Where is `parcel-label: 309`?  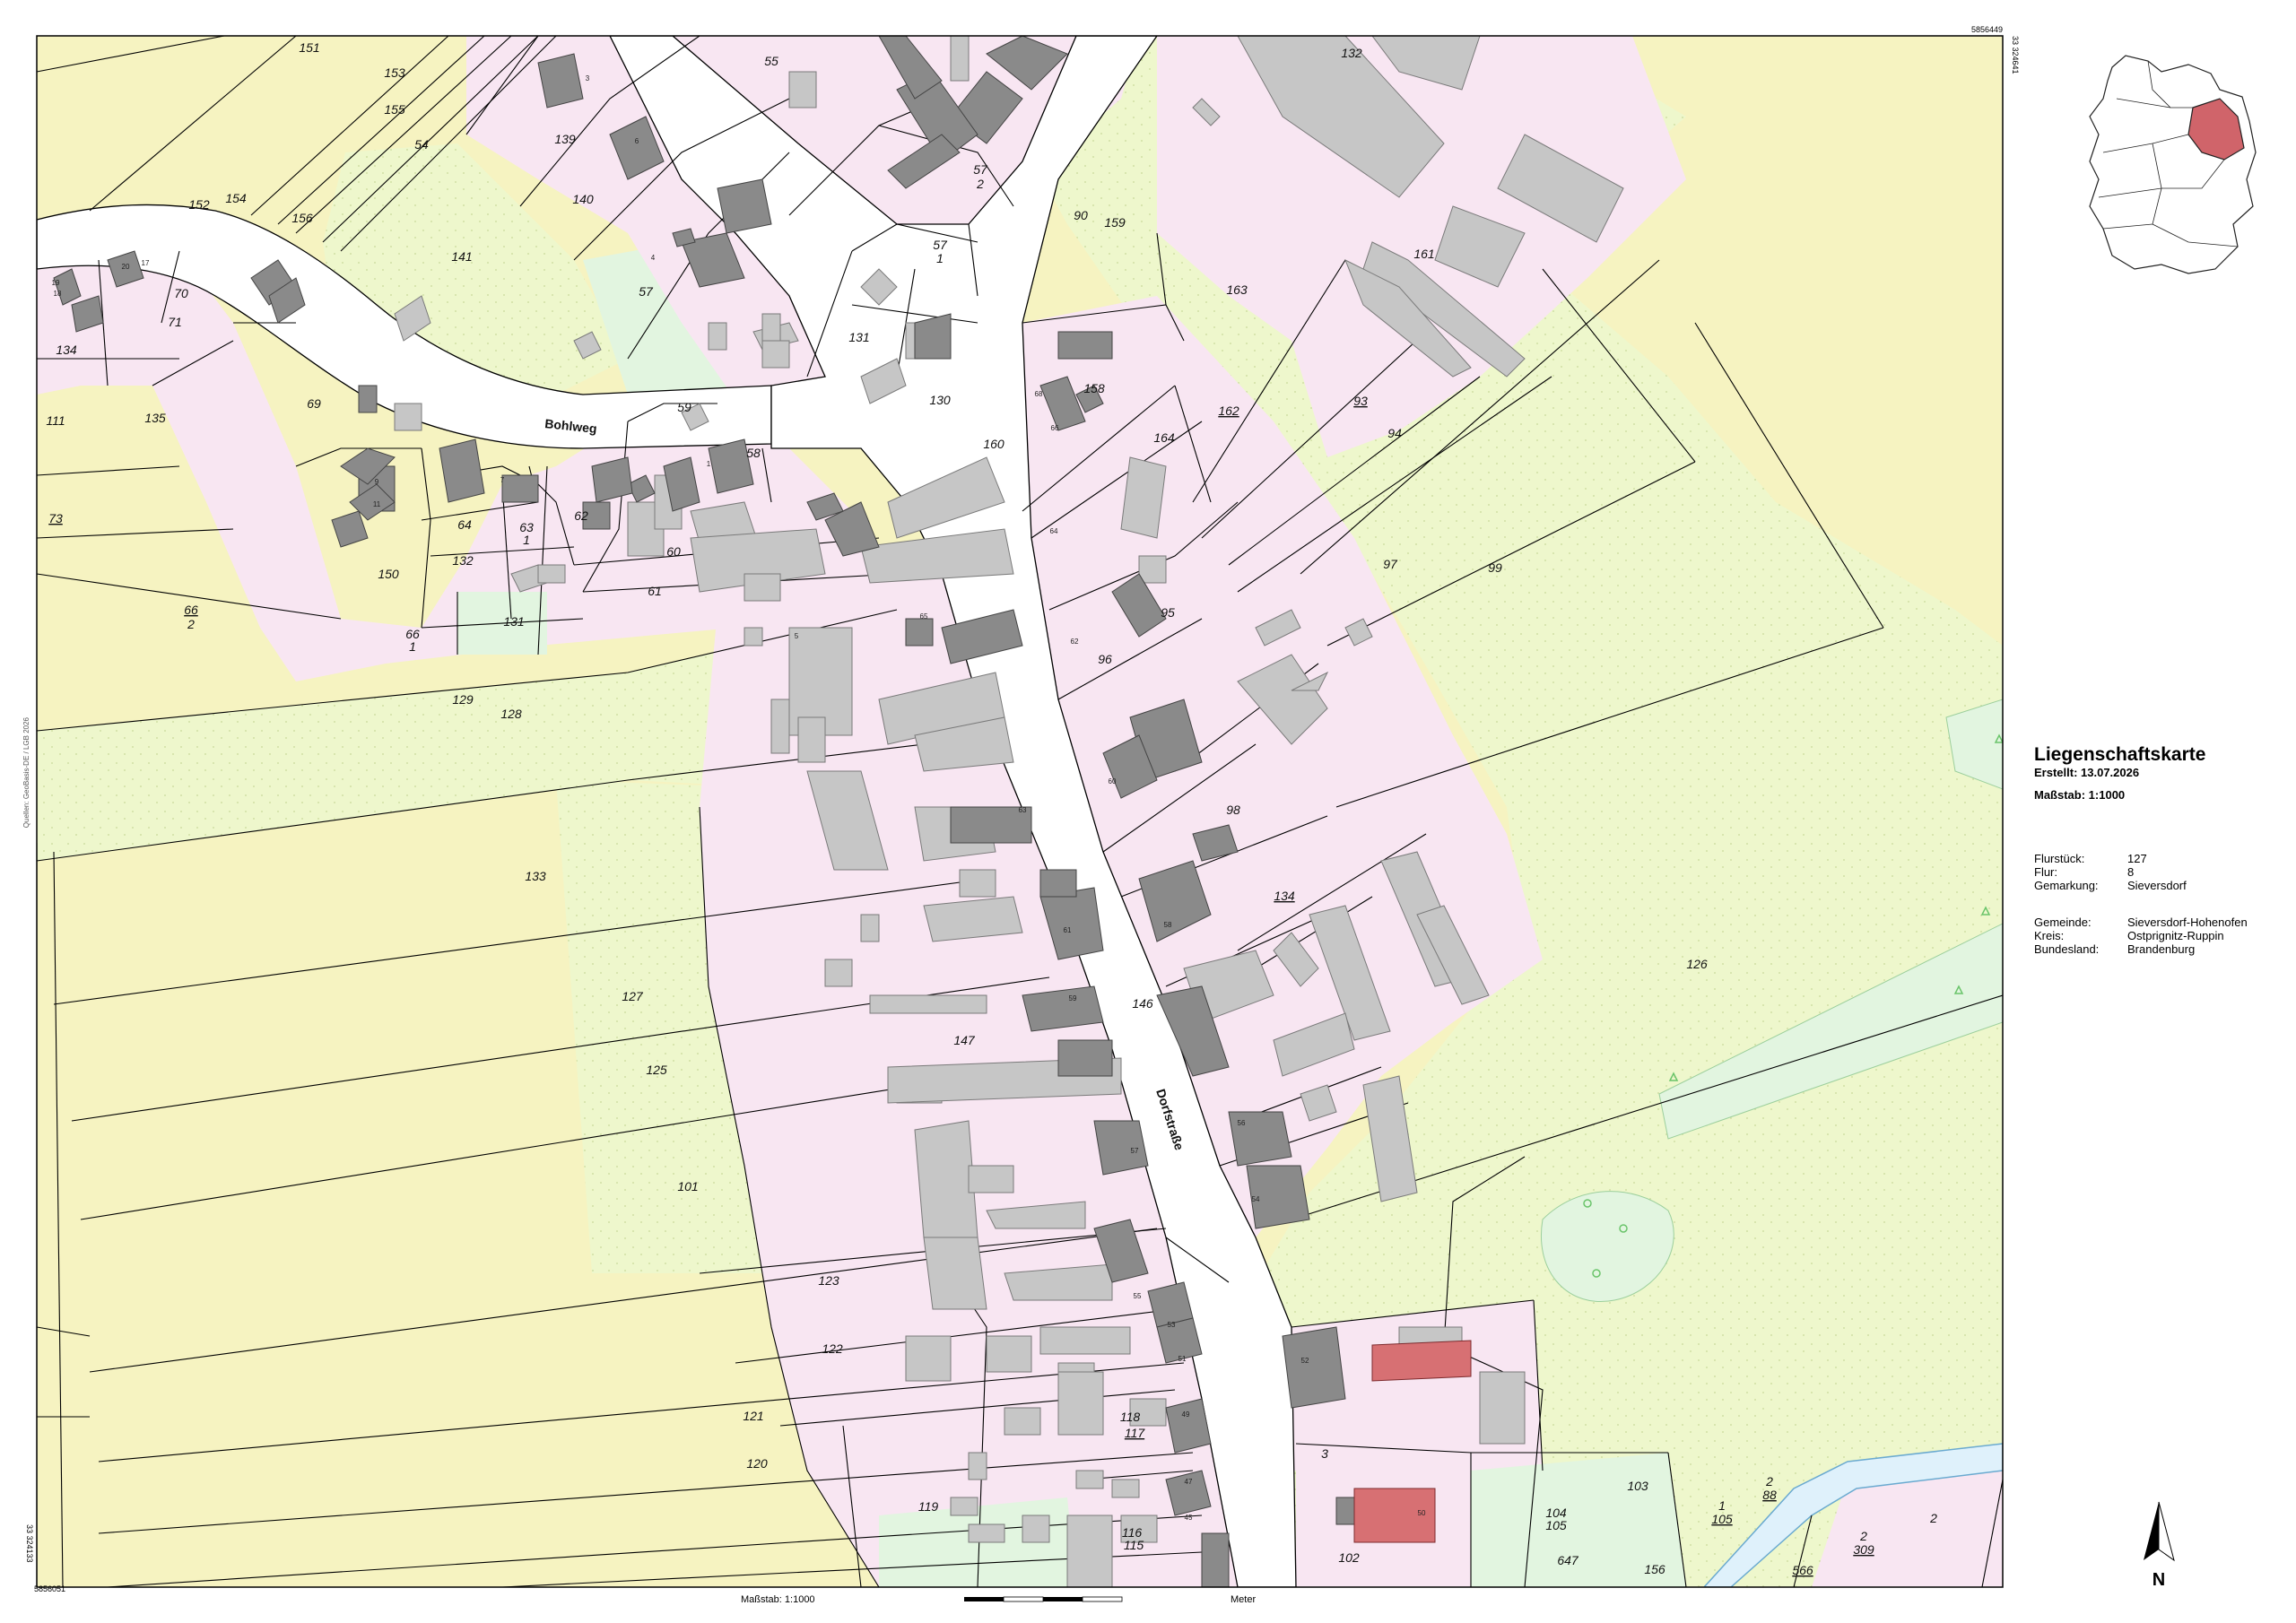 parcel-label: 309 is located at coordinates (1863, 1549).